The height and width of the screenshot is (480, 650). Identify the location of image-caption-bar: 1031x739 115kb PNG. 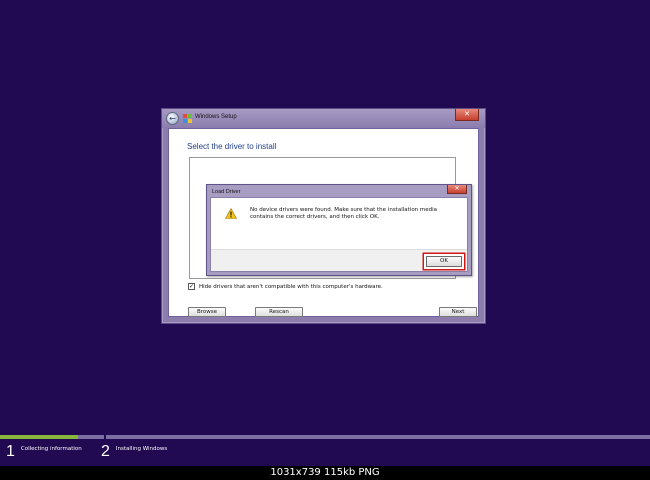
(325, 473).